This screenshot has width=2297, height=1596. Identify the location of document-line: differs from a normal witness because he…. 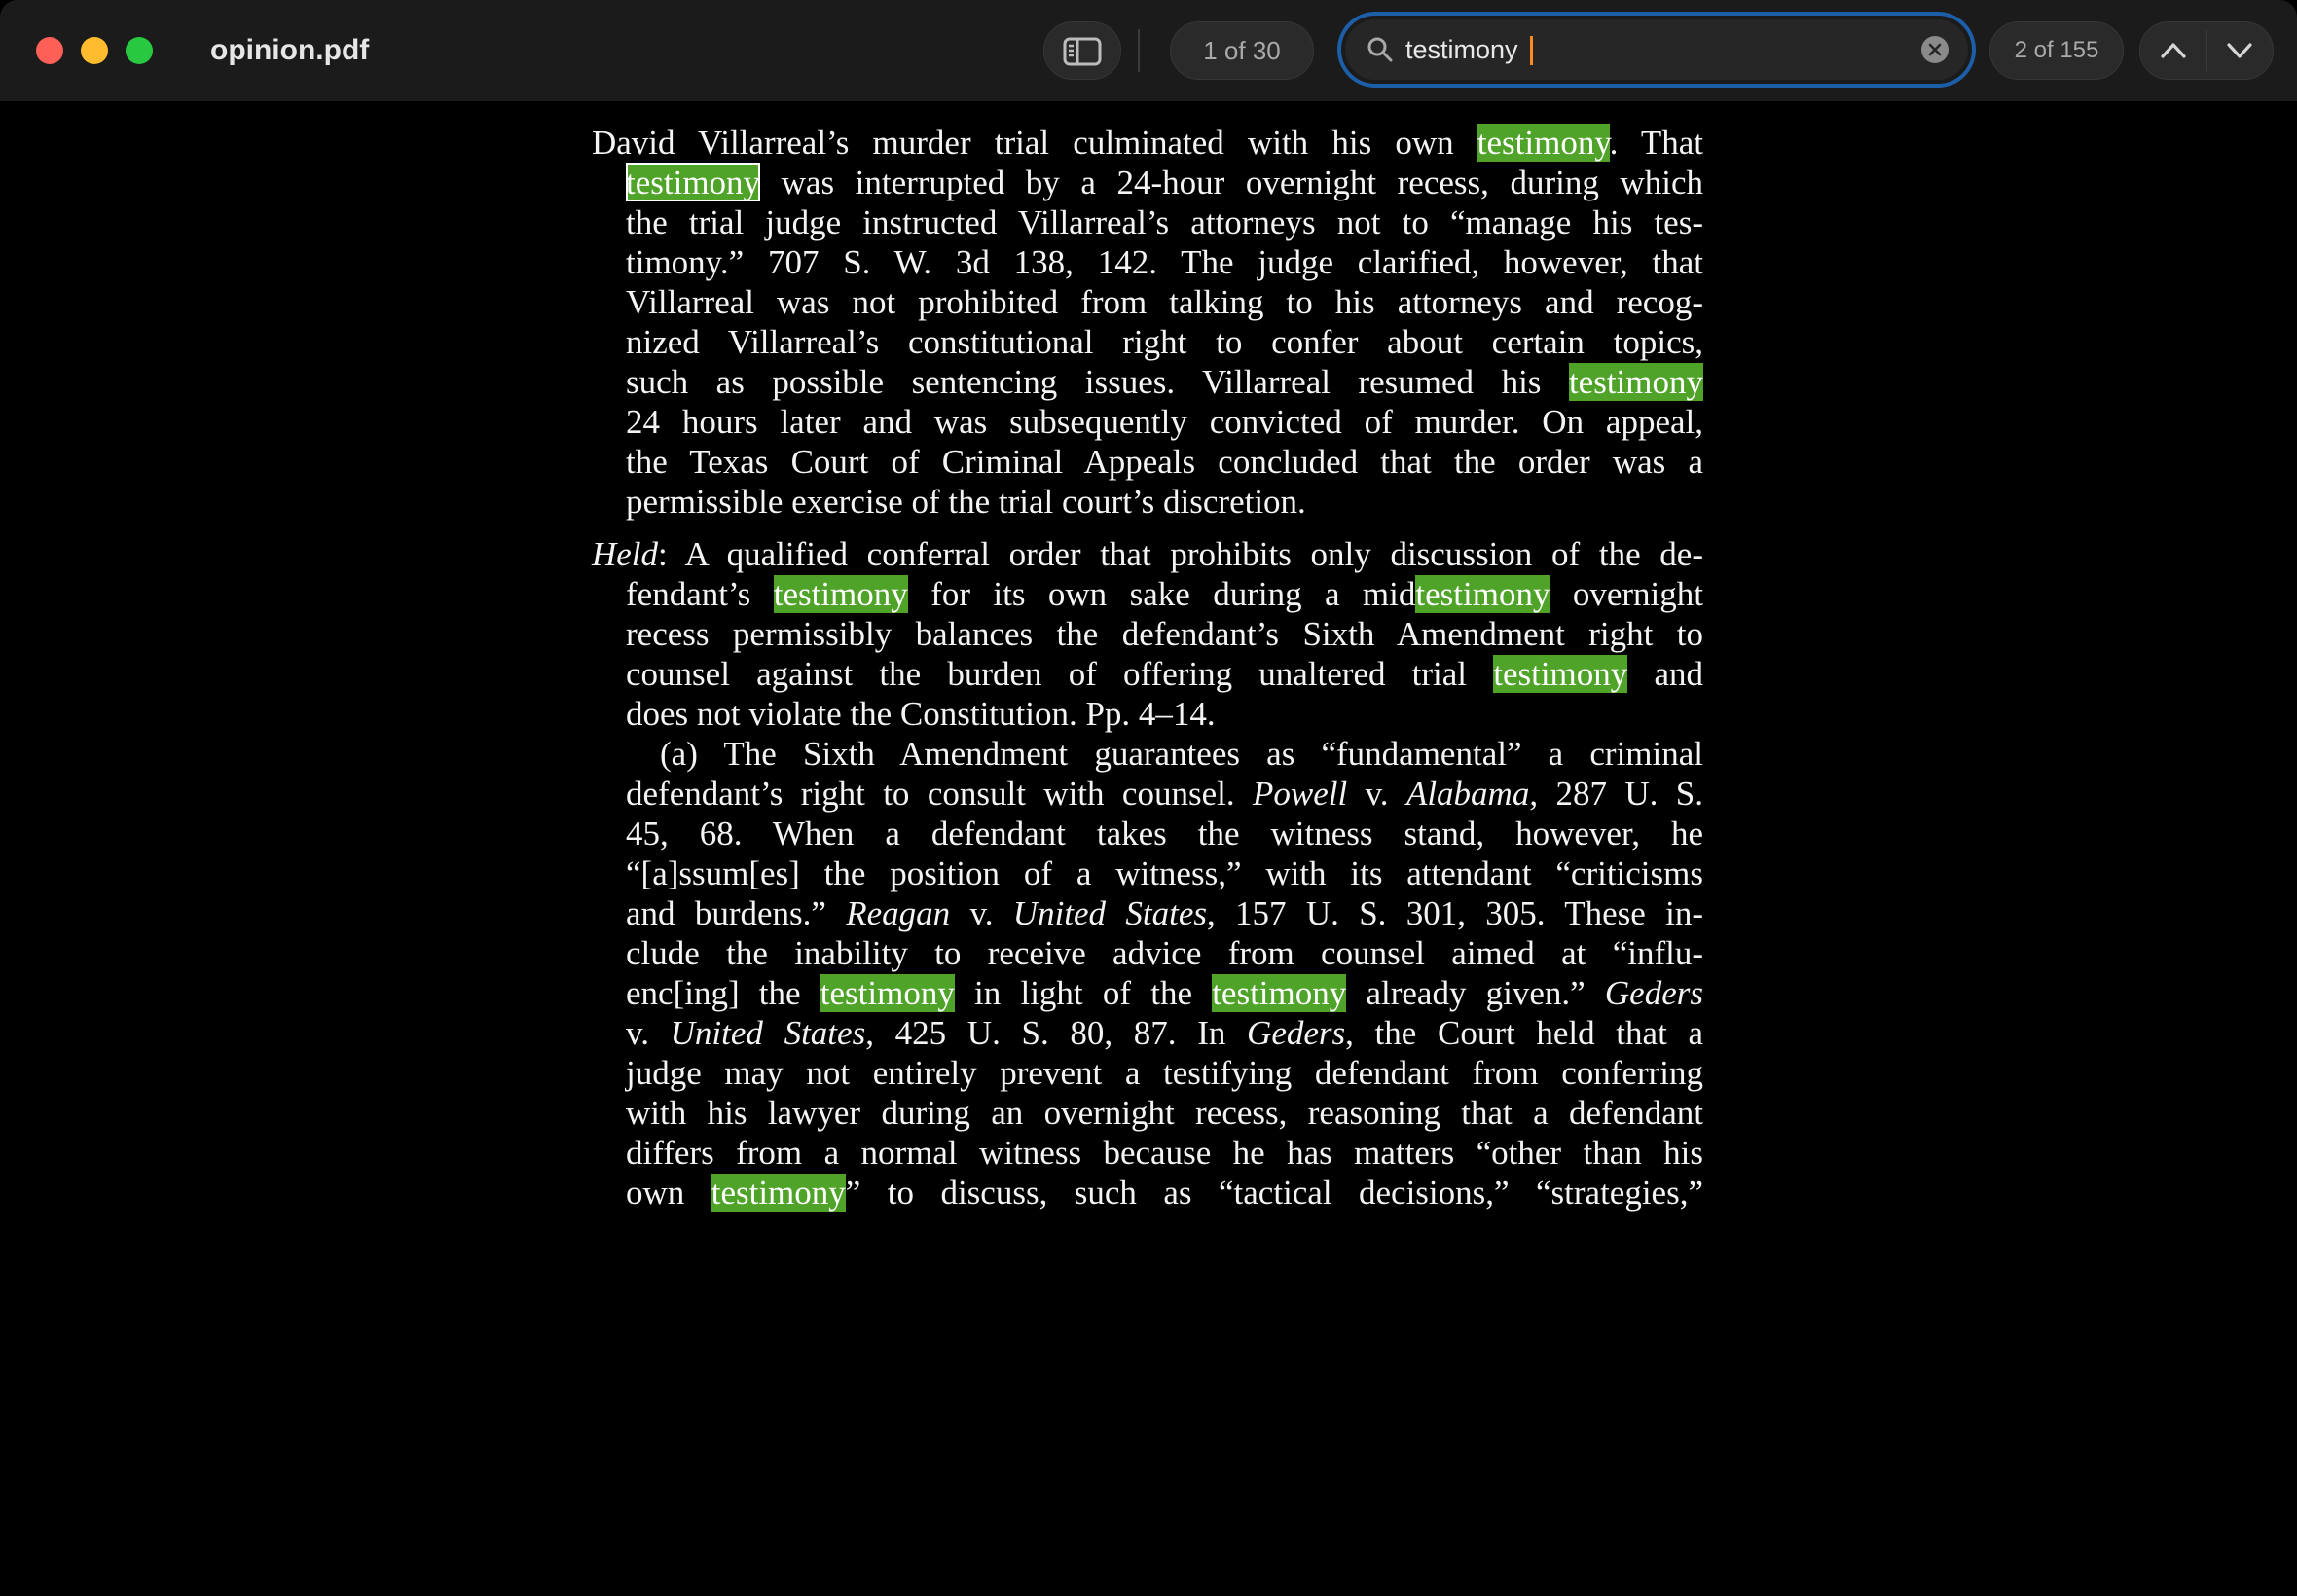
(1164, 1153).